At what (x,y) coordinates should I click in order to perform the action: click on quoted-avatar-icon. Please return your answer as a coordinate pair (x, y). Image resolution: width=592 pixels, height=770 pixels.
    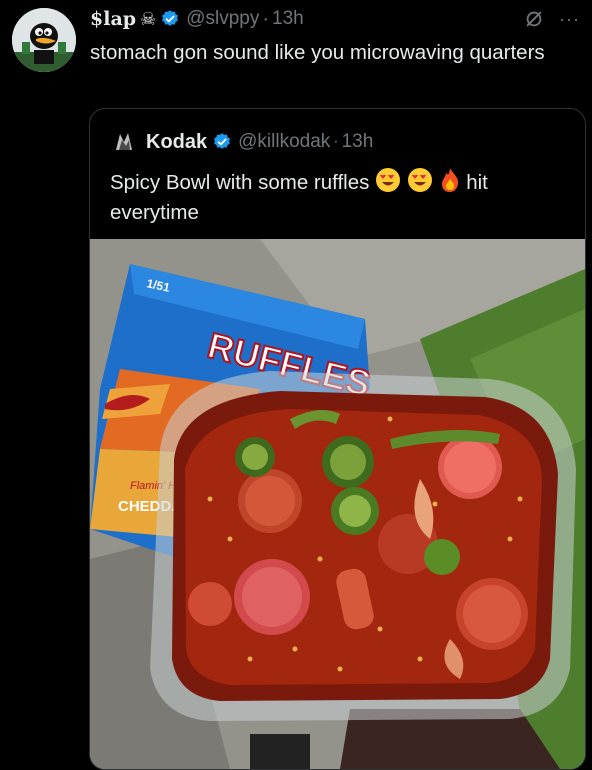
    Looking at the image, I should click on (124, 142).